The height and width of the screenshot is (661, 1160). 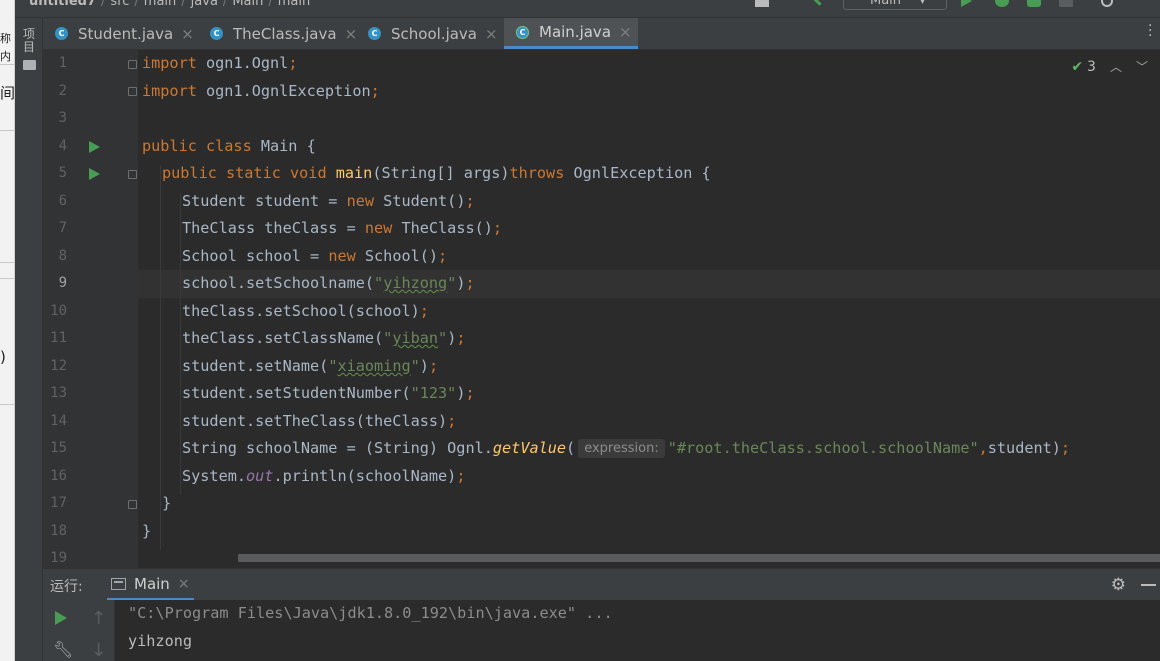 What do you see at coordinates (247, 4) in the screenshot?
I see `breadcrumb-item-class: Main` at bounding box center [247, 4].